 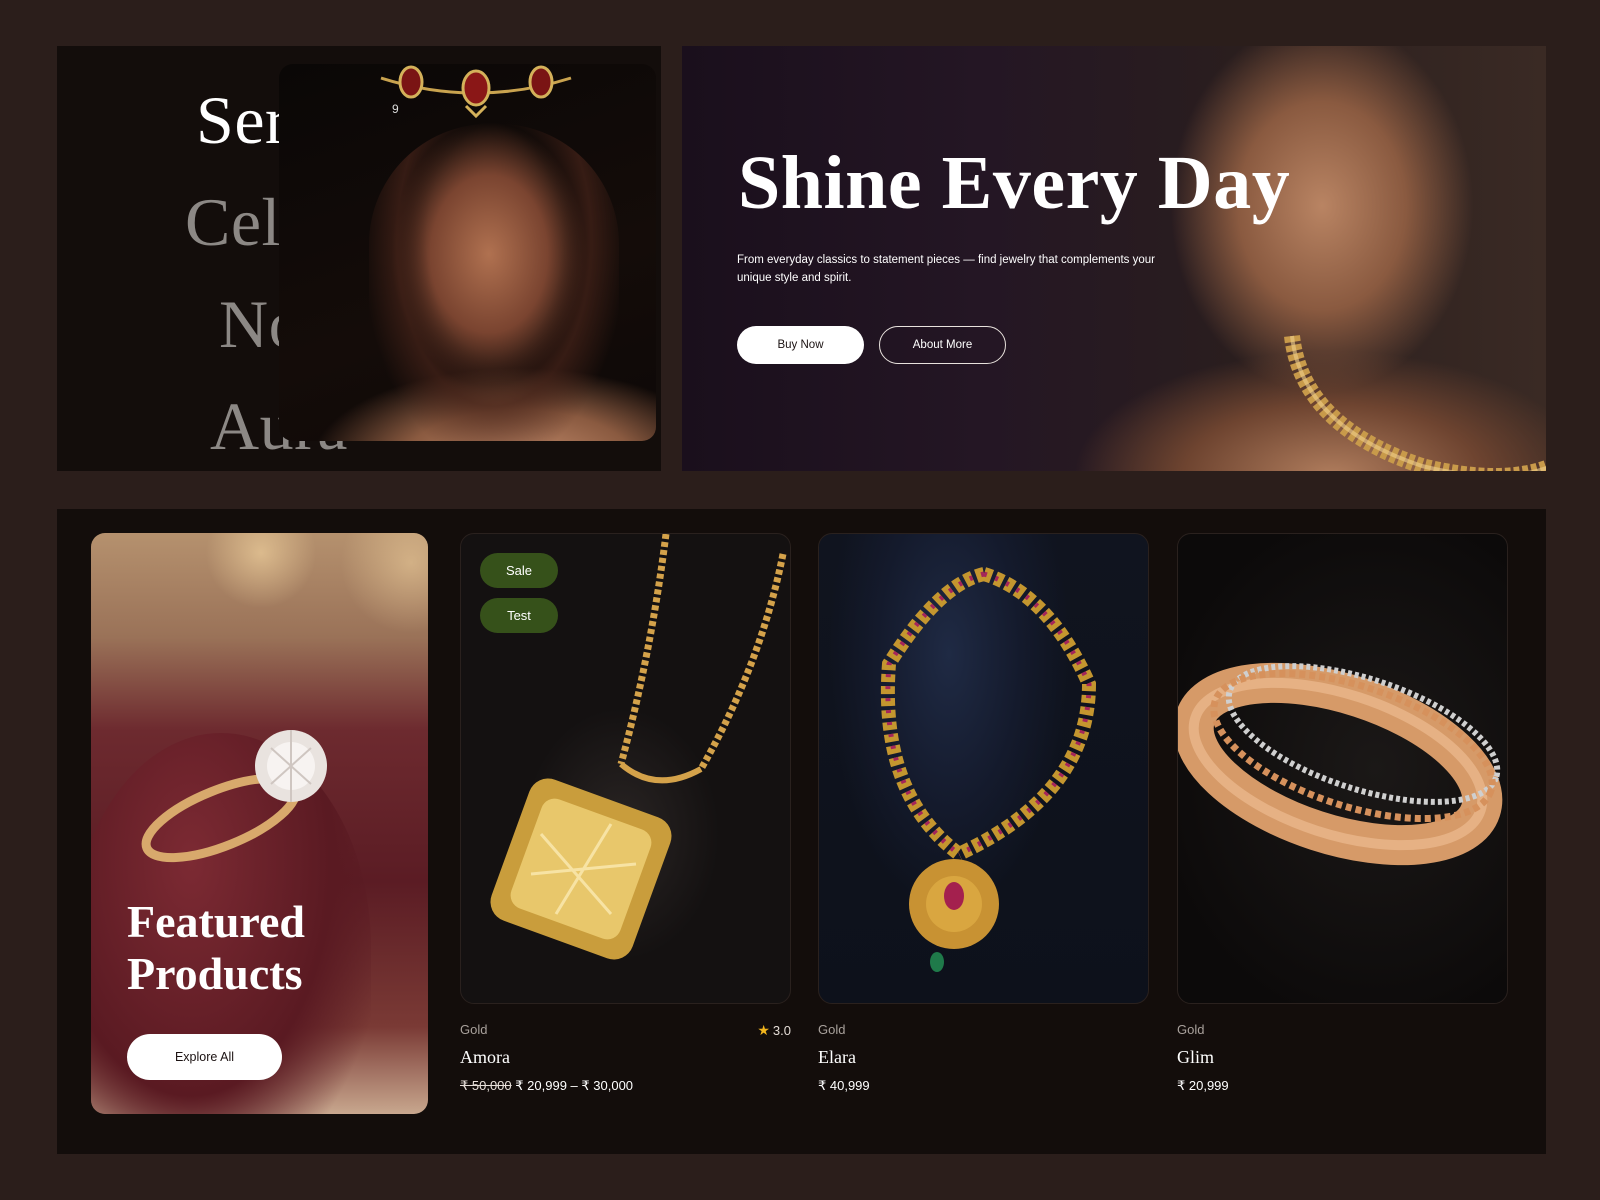 I want to click on product-name: Glim, so click(x=1342, y=1057).